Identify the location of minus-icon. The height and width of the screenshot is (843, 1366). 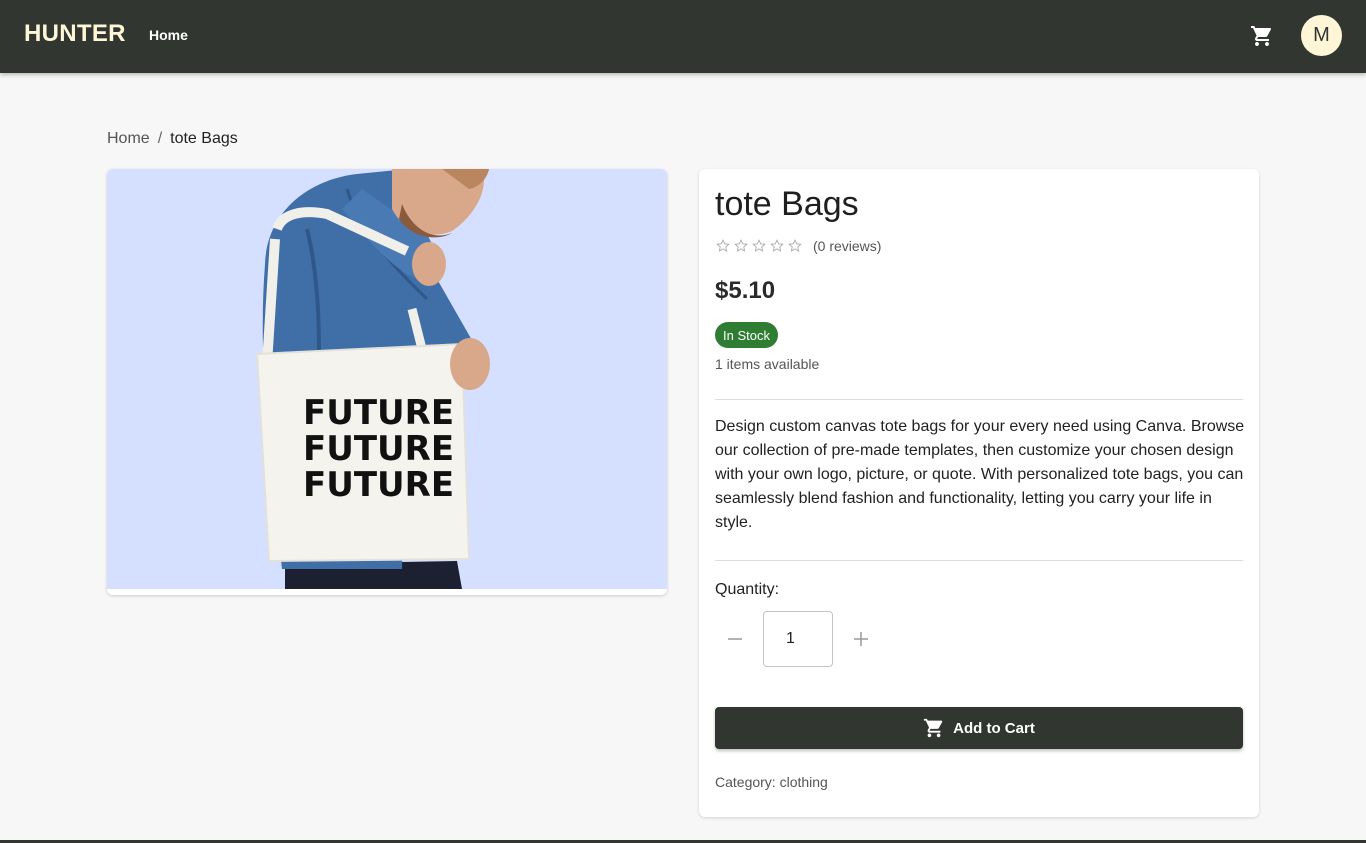
(735, 639).